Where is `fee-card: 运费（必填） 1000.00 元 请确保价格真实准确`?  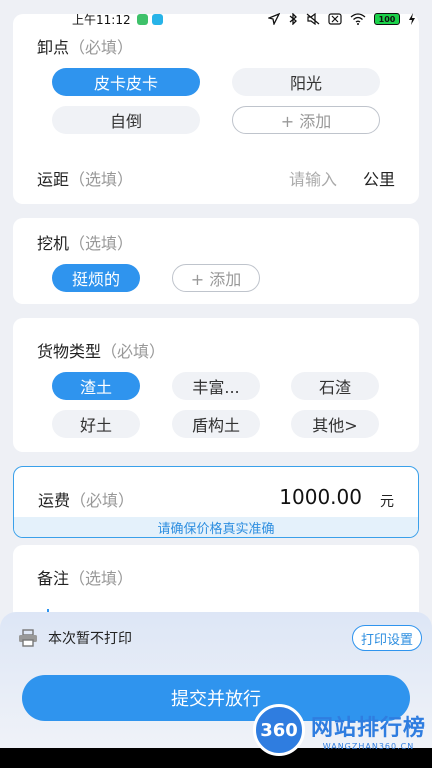 fee-card: 运费（必填） 1000.00 元 请确保价格真实准确 is located at coordinates (216, 502).